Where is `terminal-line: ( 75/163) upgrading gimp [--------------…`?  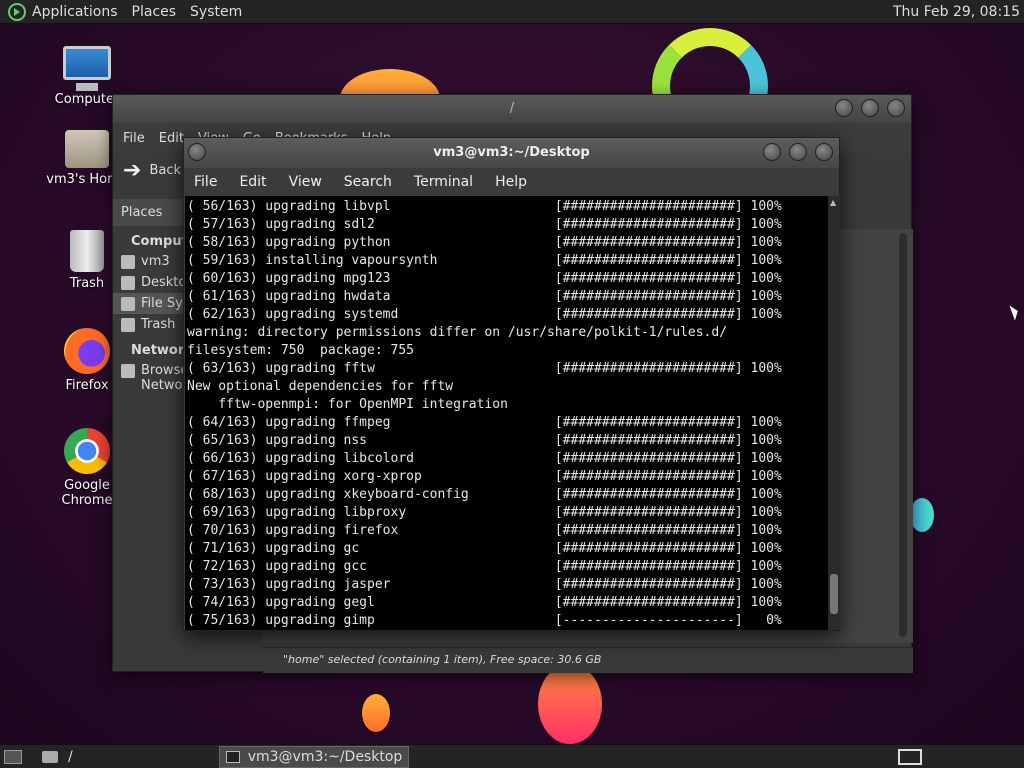
terminal-line: ( 75/163) upgrading gimp [--------------… is located at coordinates (484, 620).